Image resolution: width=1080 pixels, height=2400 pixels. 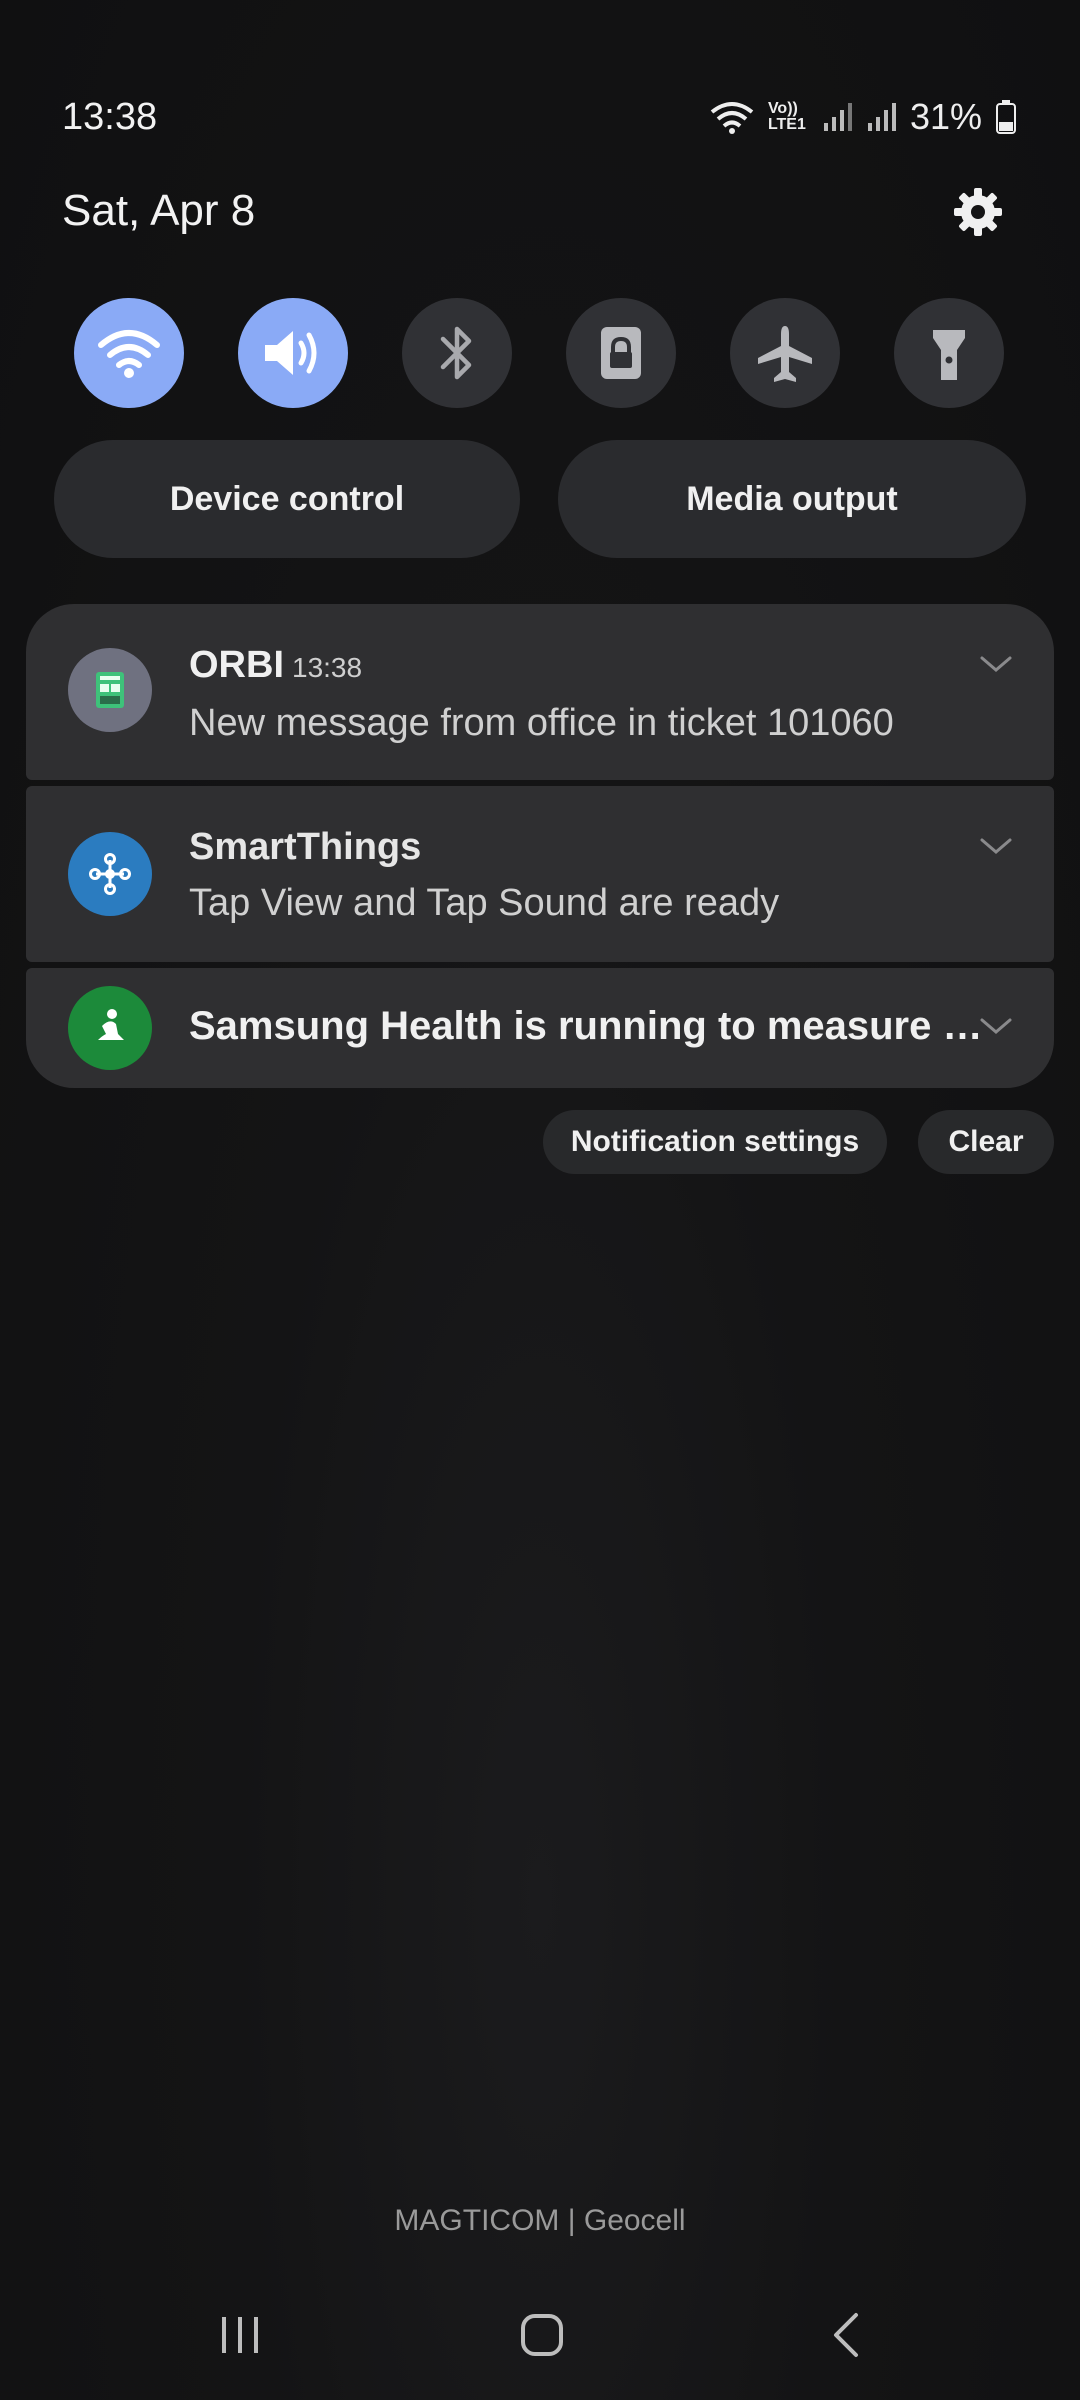 I want to click on battery-icon, so click(x=1006, y=117).